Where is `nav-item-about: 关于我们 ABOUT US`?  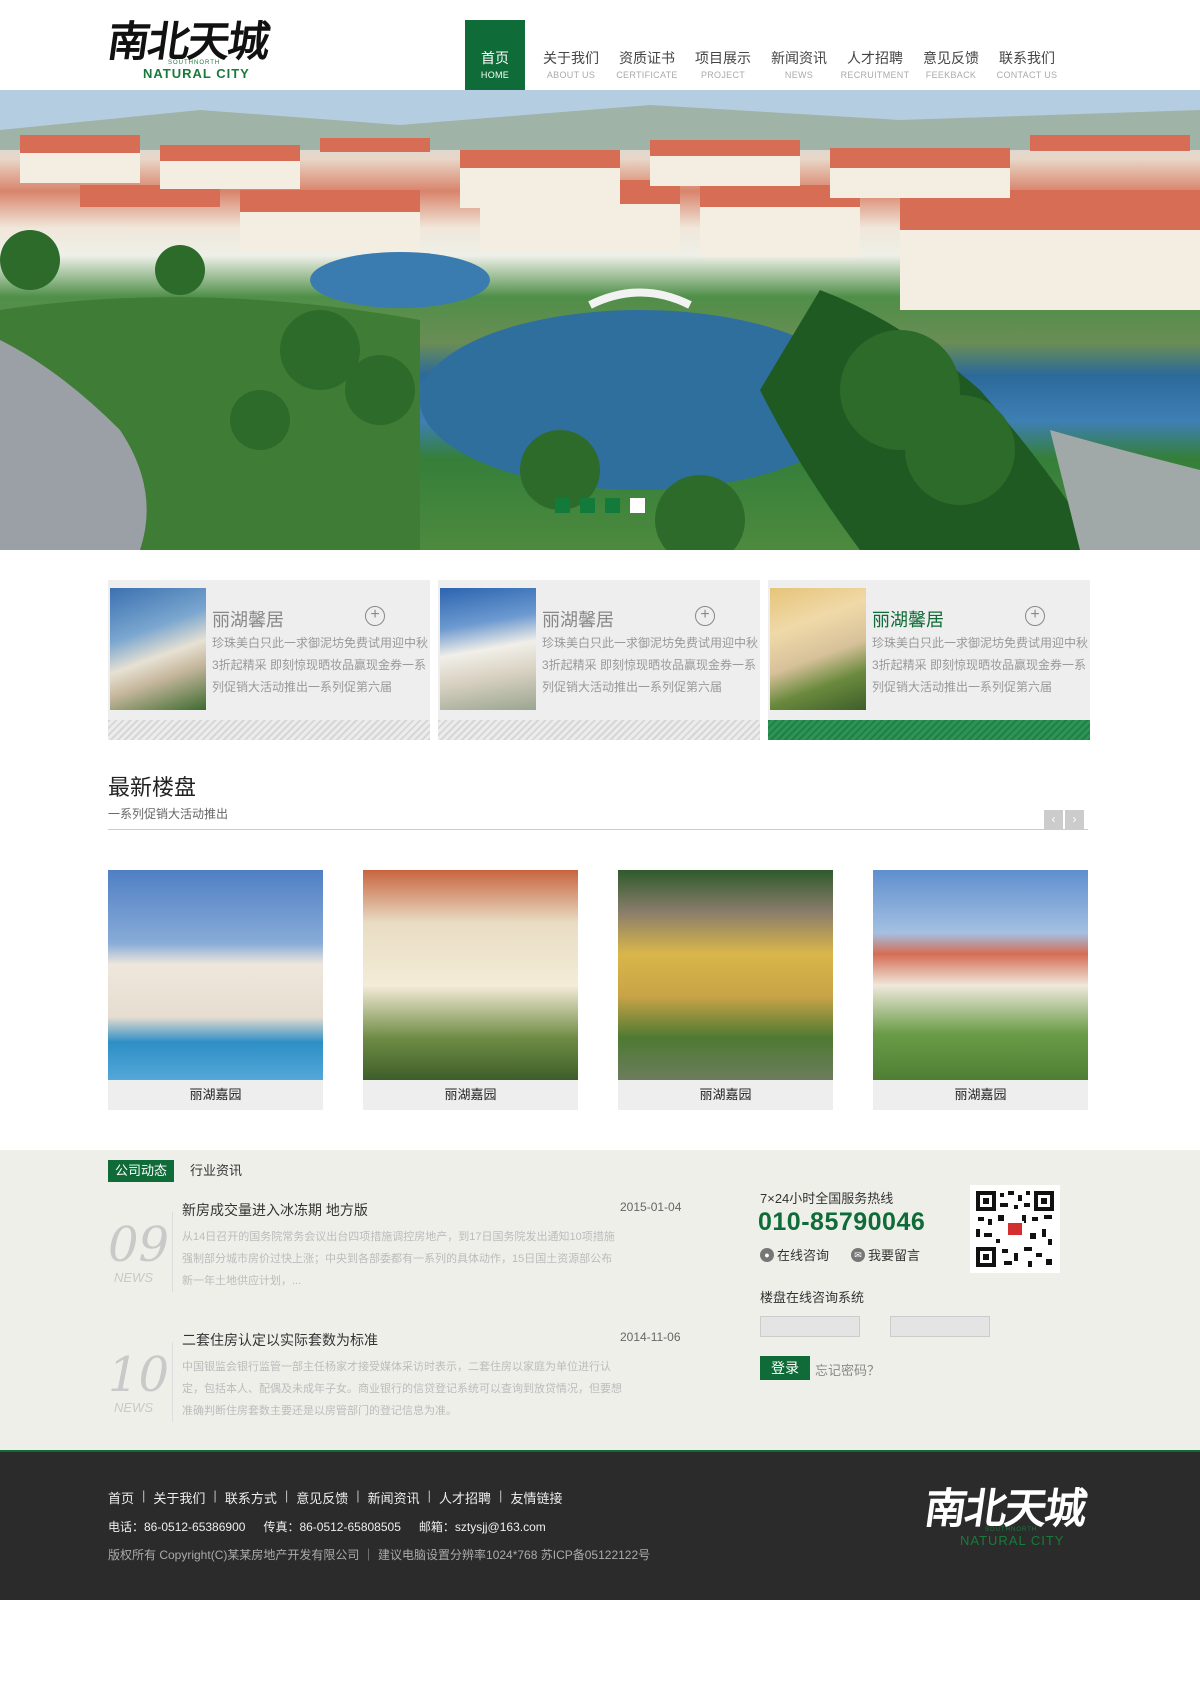
nav-item-about: 关于我们 ABOUT US is located at coordinates (571, 55).